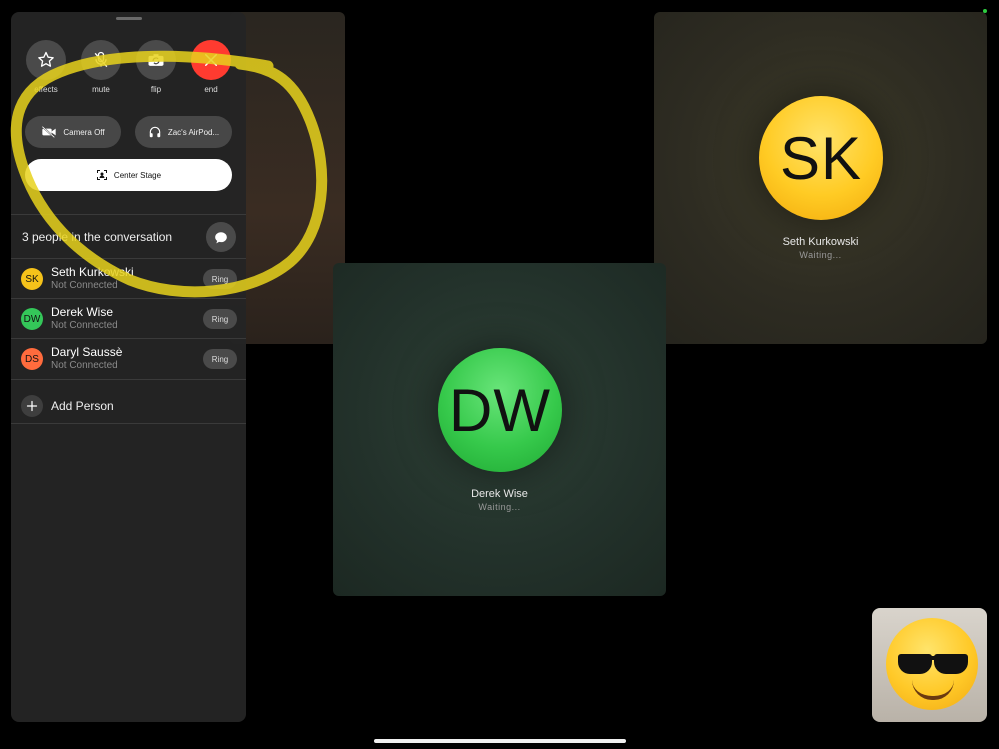 This screenshot has width=999, height=749. Describe the element at coordinates (137, 175) in the screenshot. I see `center-stage-label: Center Stage` at that location.